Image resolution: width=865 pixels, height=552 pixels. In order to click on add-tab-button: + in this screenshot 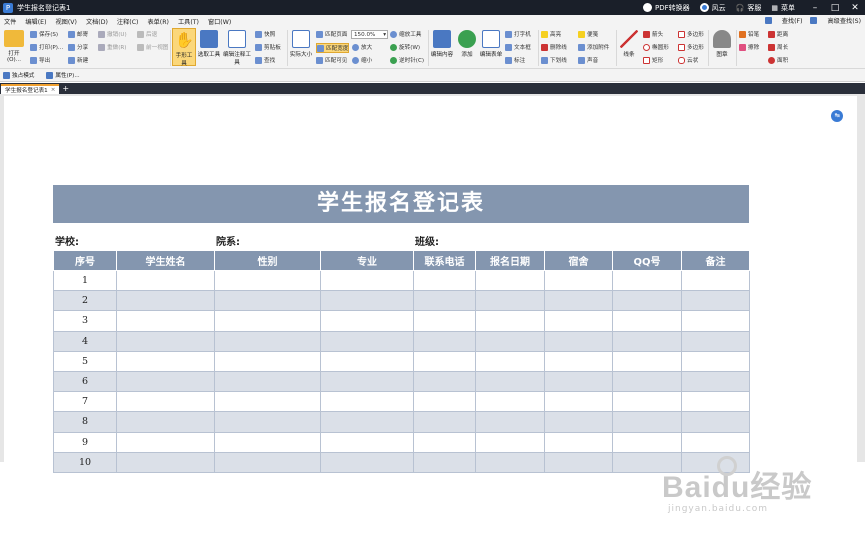, I will do `click(65, 89)`.